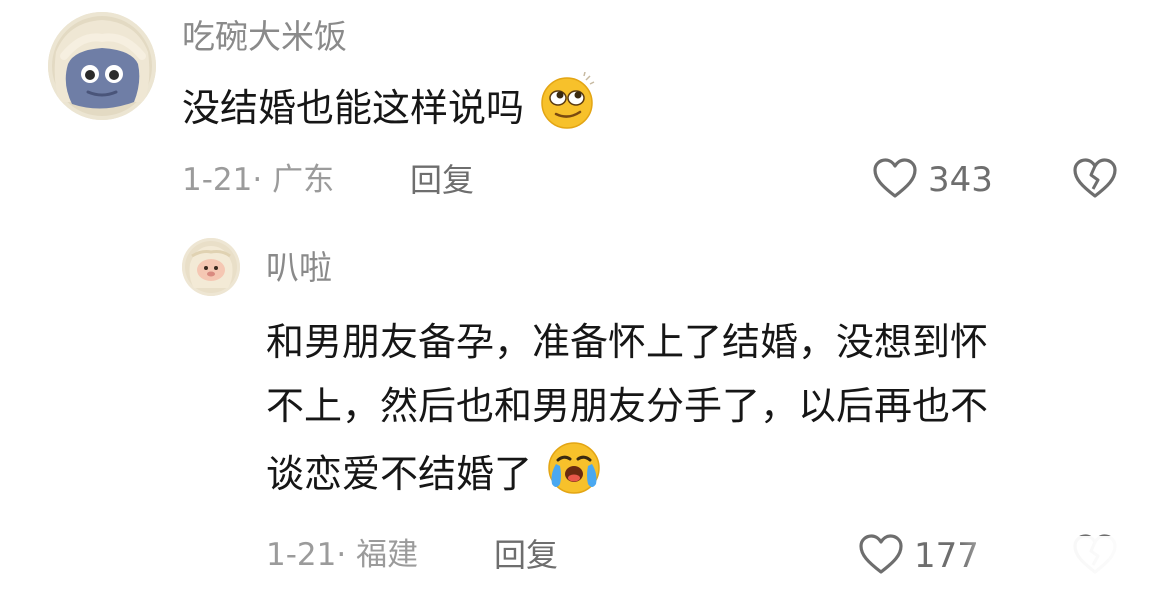  What do you see at coordinates (264, 37) in the screenshot?
I see `username: 吃碗大米饭` at bounding box center [264, 37].